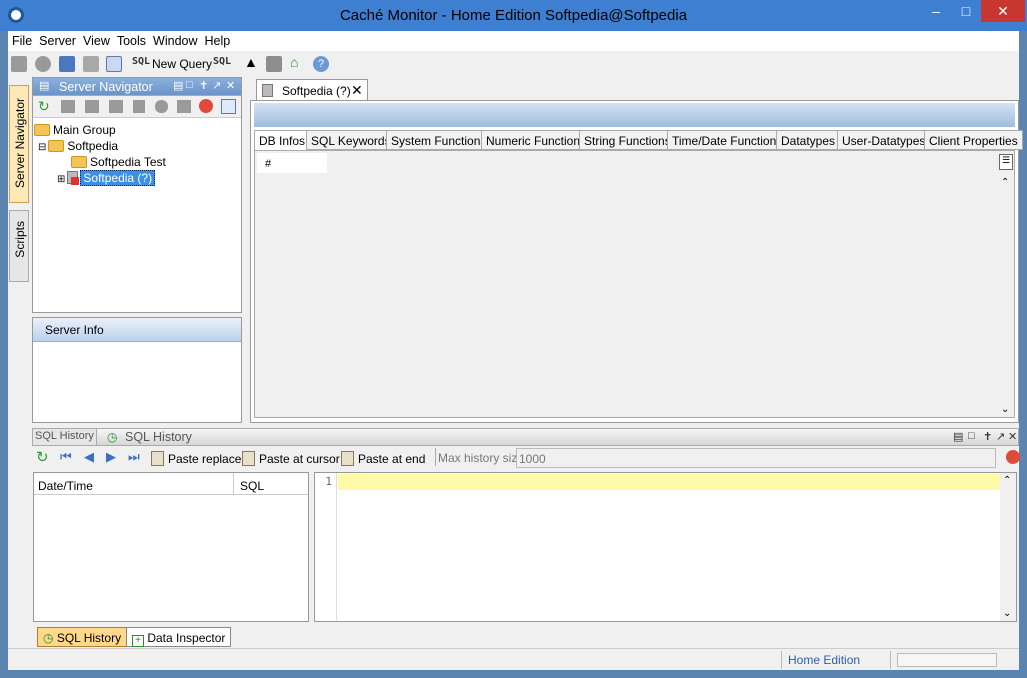 The height and width of the screenshot is (678, 1027). What do you see at coordinates (357, 90) in the screenshot?
I see `close-tab-icon: ✕` at bounding box center [357, 90].